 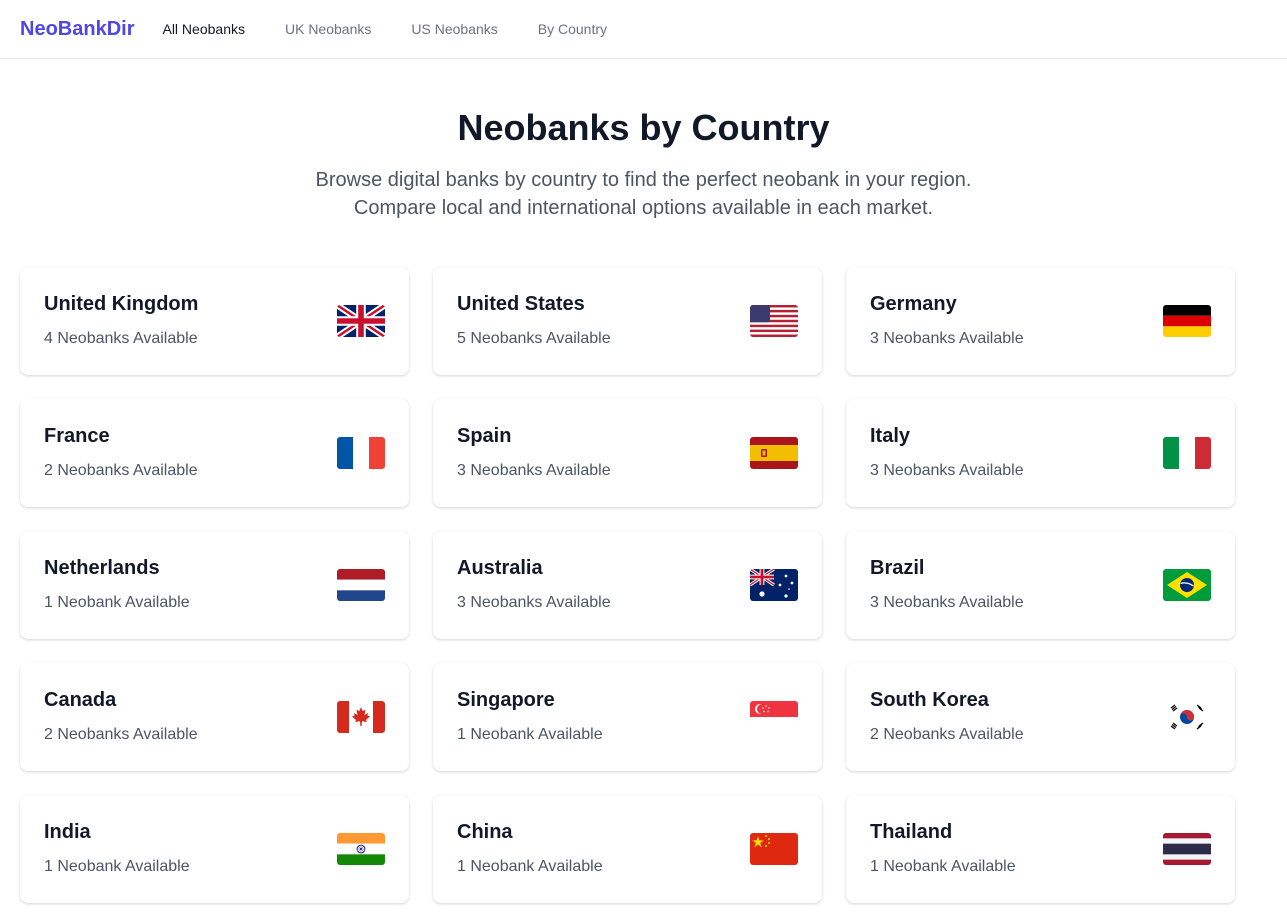 What do you see at coordinates (77, 436) in the screenshot?
I see `country-name: France` at bounding box center [77, 436].